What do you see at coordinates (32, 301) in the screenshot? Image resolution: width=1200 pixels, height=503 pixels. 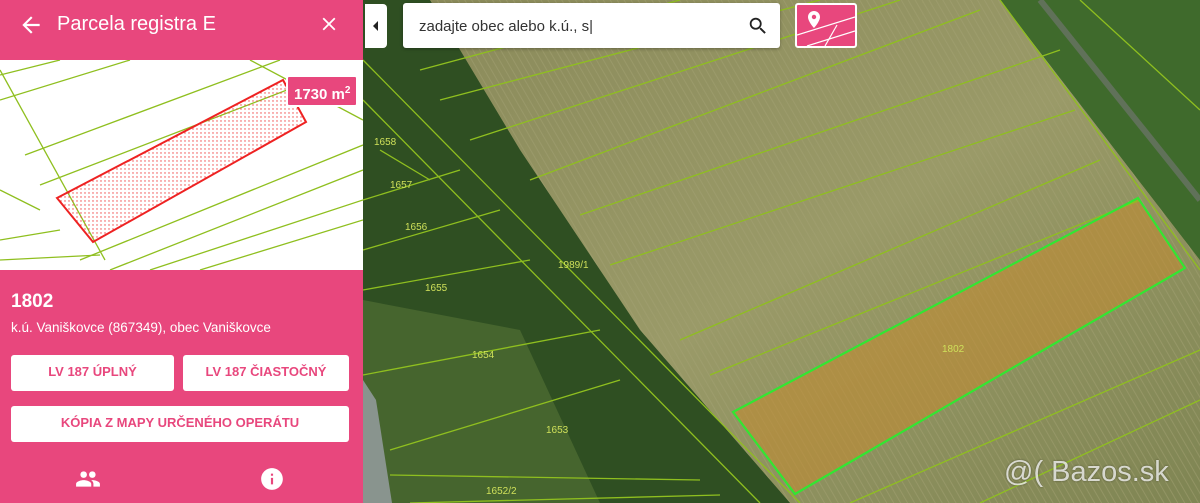 I see `parcel-number: 1802` at bounding box center [32, 301].